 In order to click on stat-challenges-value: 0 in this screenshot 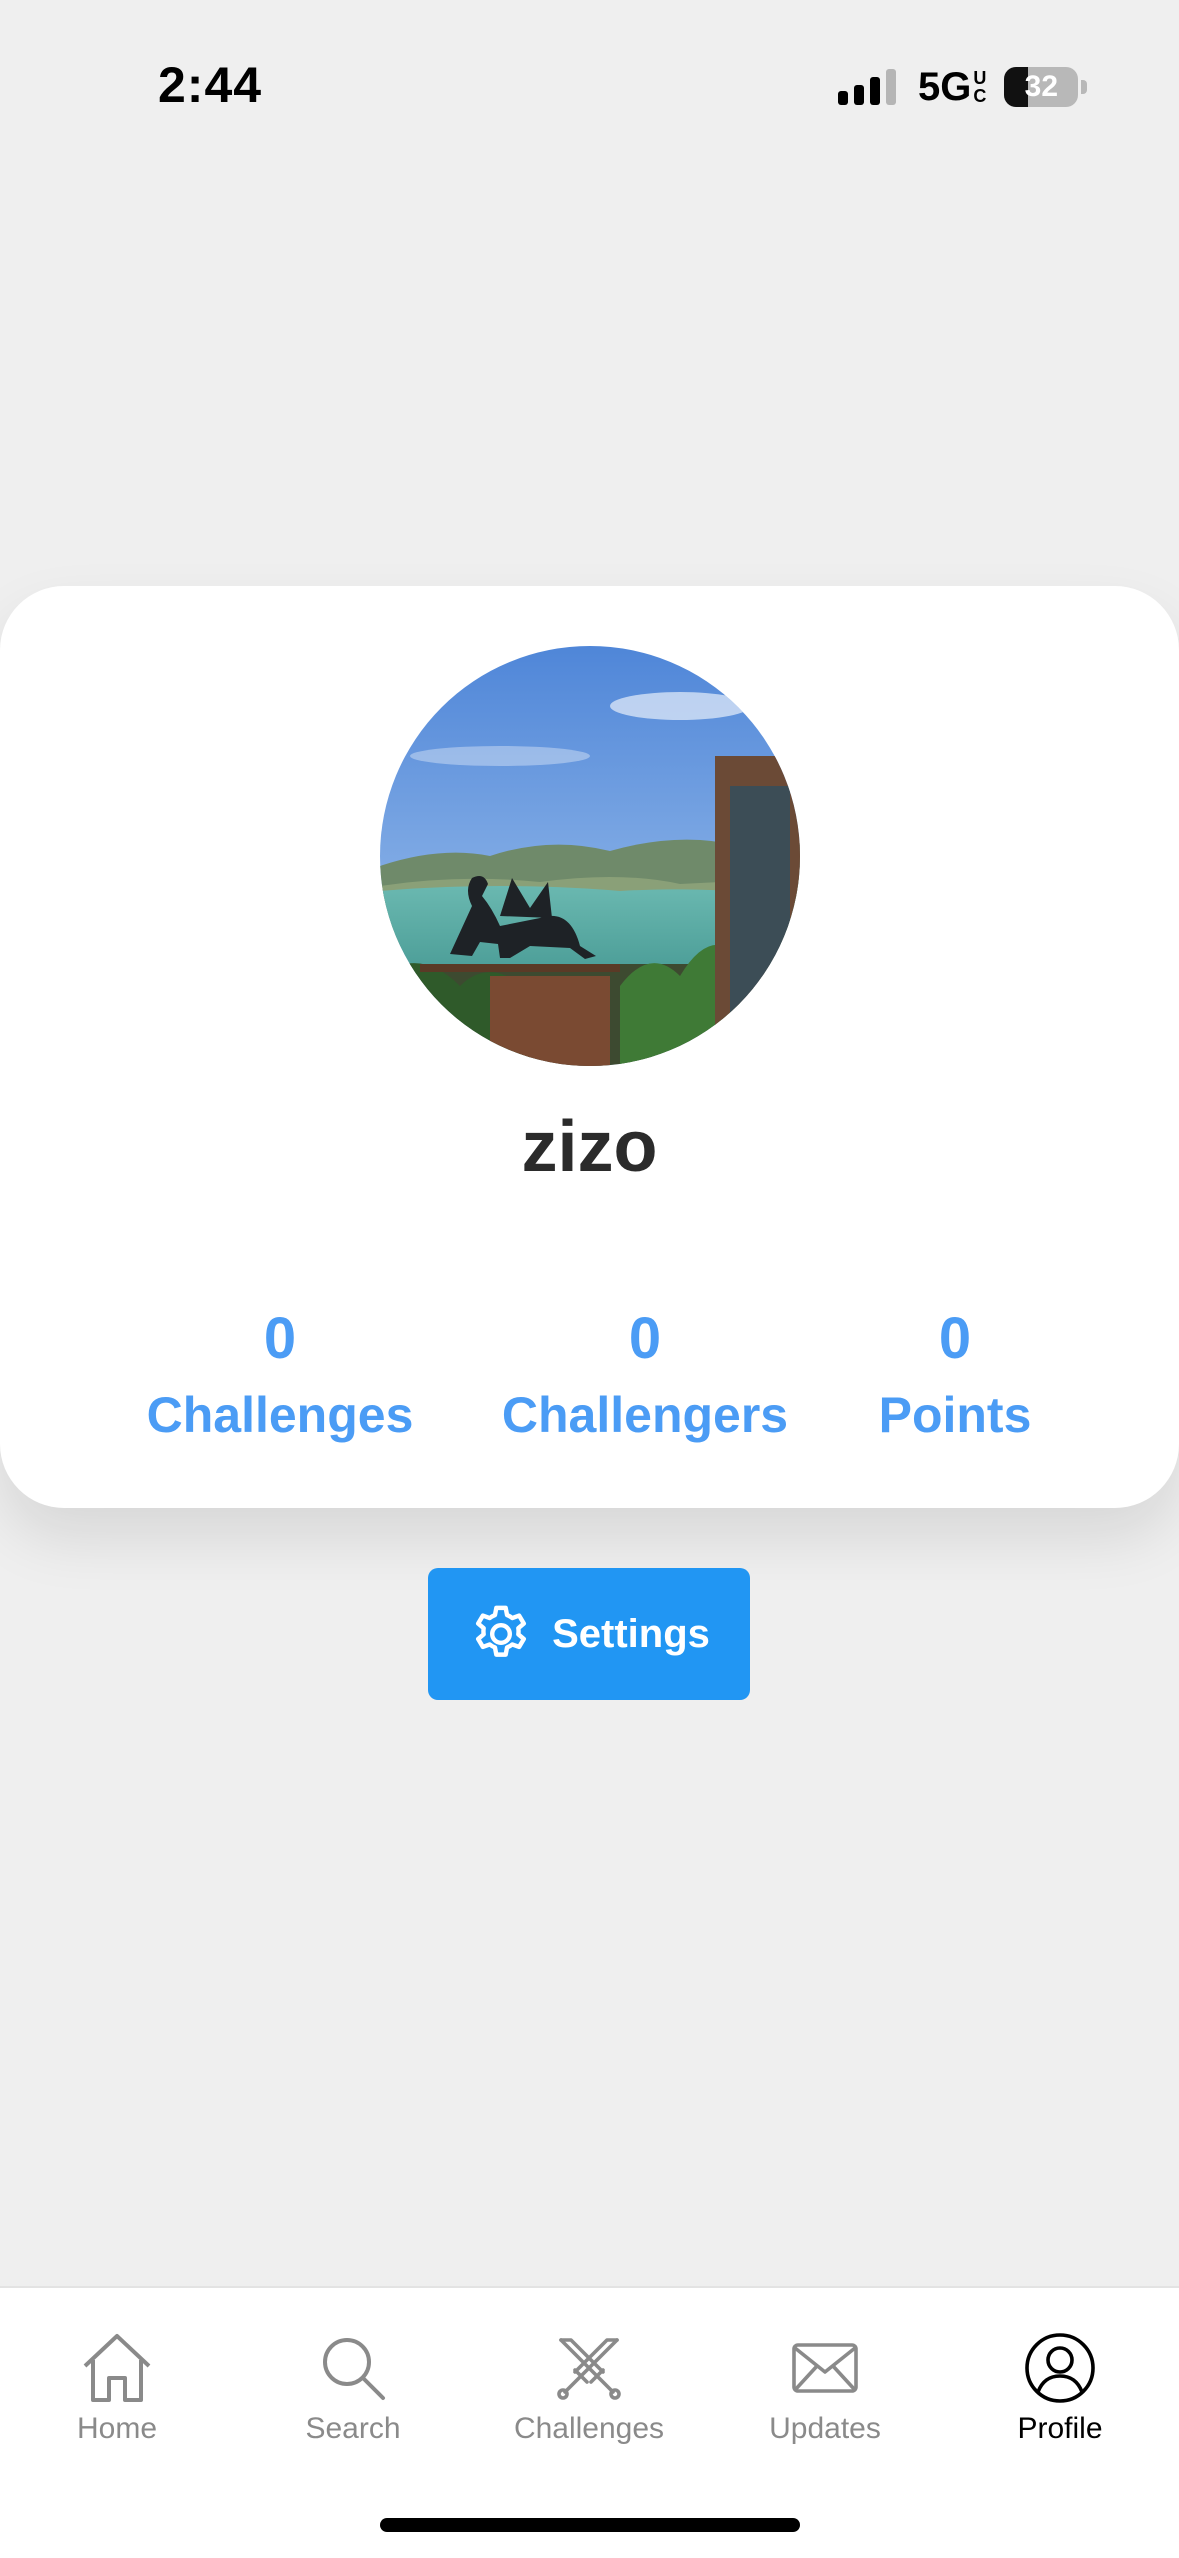, I will do `click(280, 1338)`.